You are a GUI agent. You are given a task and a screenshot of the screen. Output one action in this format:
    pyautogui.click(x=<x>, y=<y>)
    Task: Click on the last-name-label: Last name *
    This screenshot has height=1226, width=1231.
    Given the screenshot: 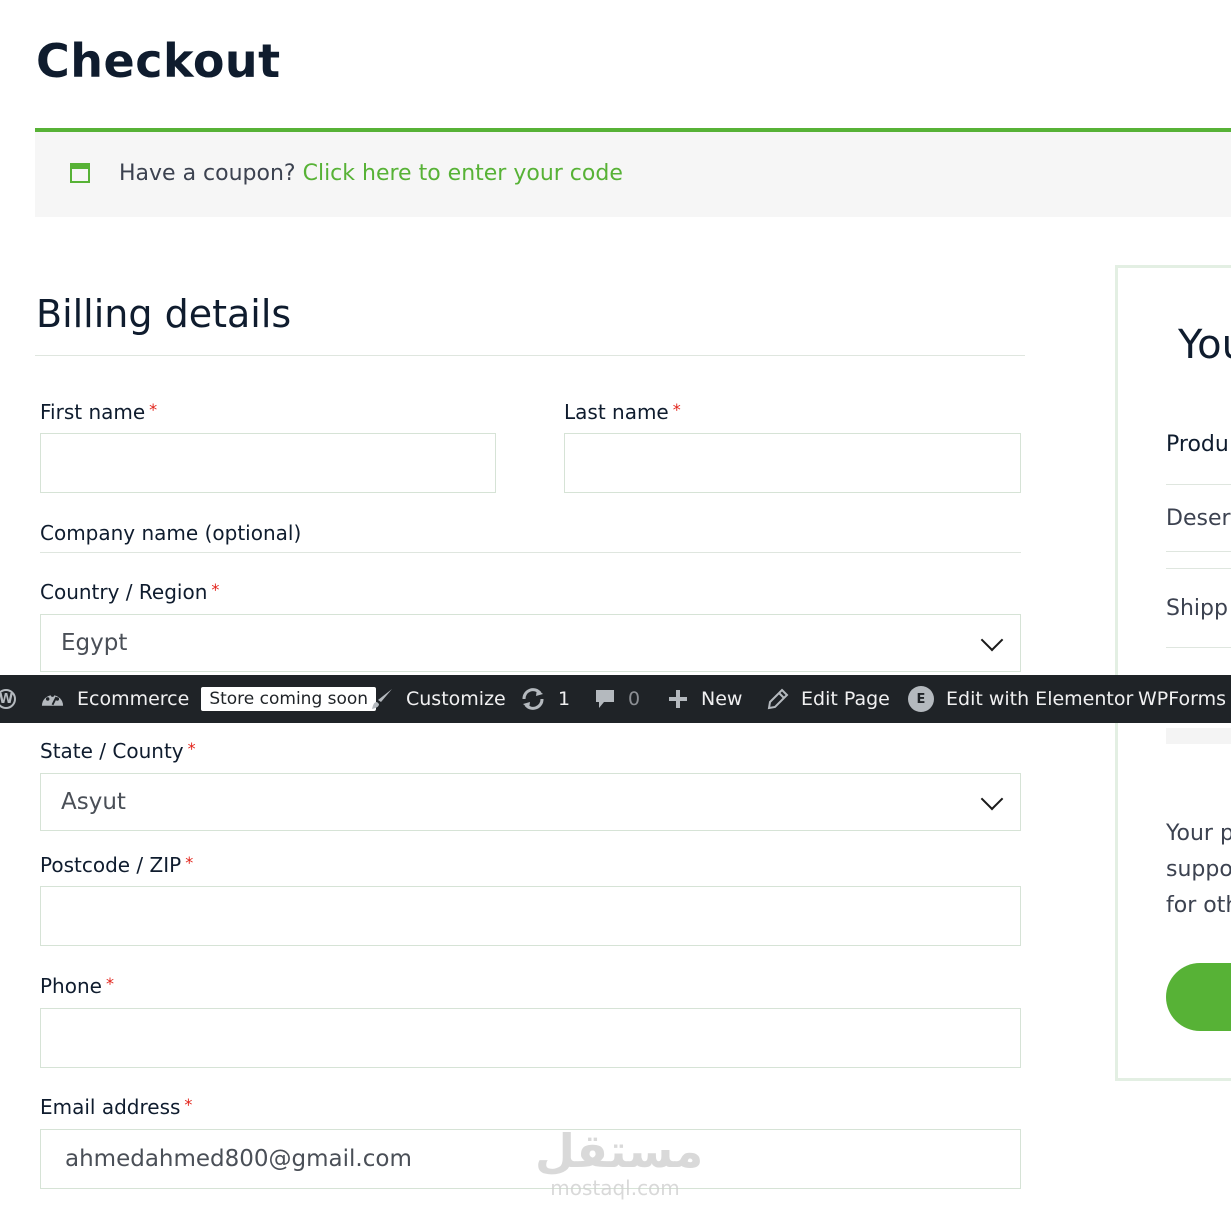 What is the action you would take?
    pyautogui.click(x=622, y=412)
    